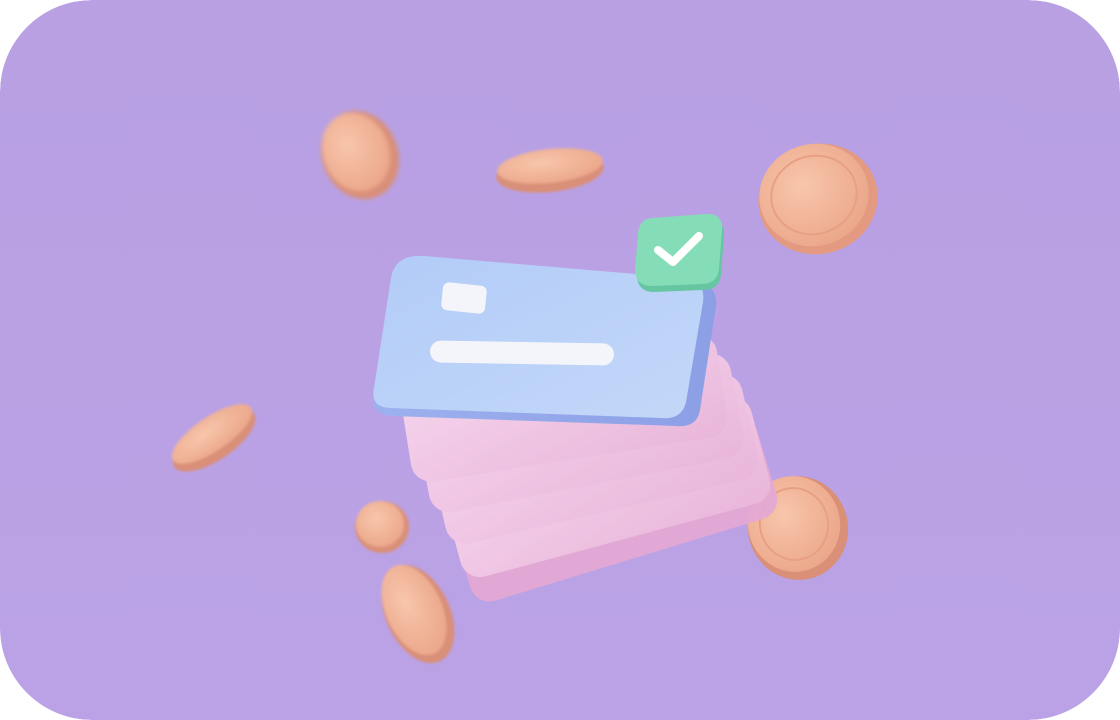 The width and height of the screenshot is (1120, 720). What do you see at coordinates (464, 298) in the screenshot?
I see `card-chip` at bounding box center [464, 298].